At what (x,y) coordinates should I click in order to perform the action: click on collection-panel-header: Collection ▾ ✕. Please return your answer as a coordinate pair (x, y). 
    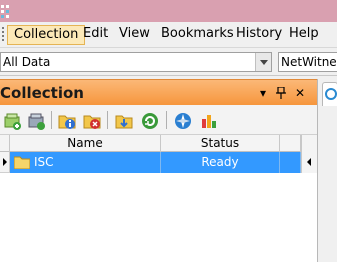
    Looking at the image, I should click on (158, 92).